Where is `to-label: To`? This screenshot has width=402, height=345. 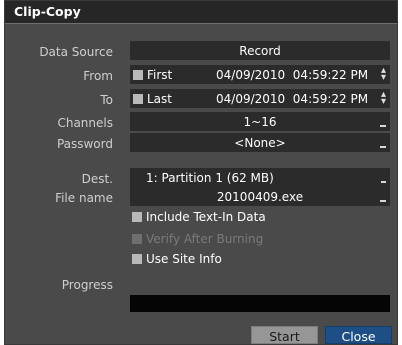
to-label: To is located at coordinates (106, 100).